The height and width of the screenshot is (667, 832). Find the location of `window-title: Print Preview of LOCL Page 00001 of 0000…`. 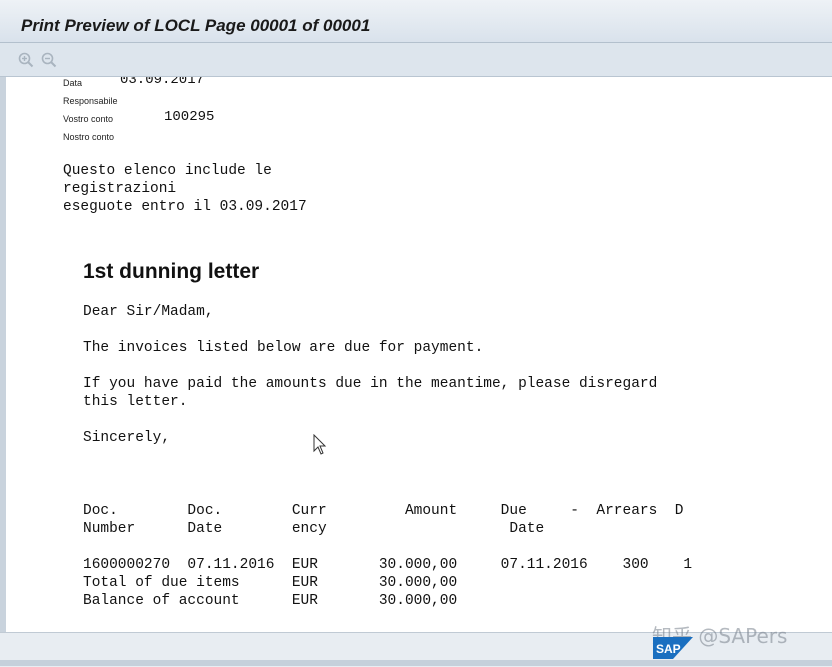

window-title: Print Preview of LOCL Page 00001 of 0000… is located at coordinates (196, 25).